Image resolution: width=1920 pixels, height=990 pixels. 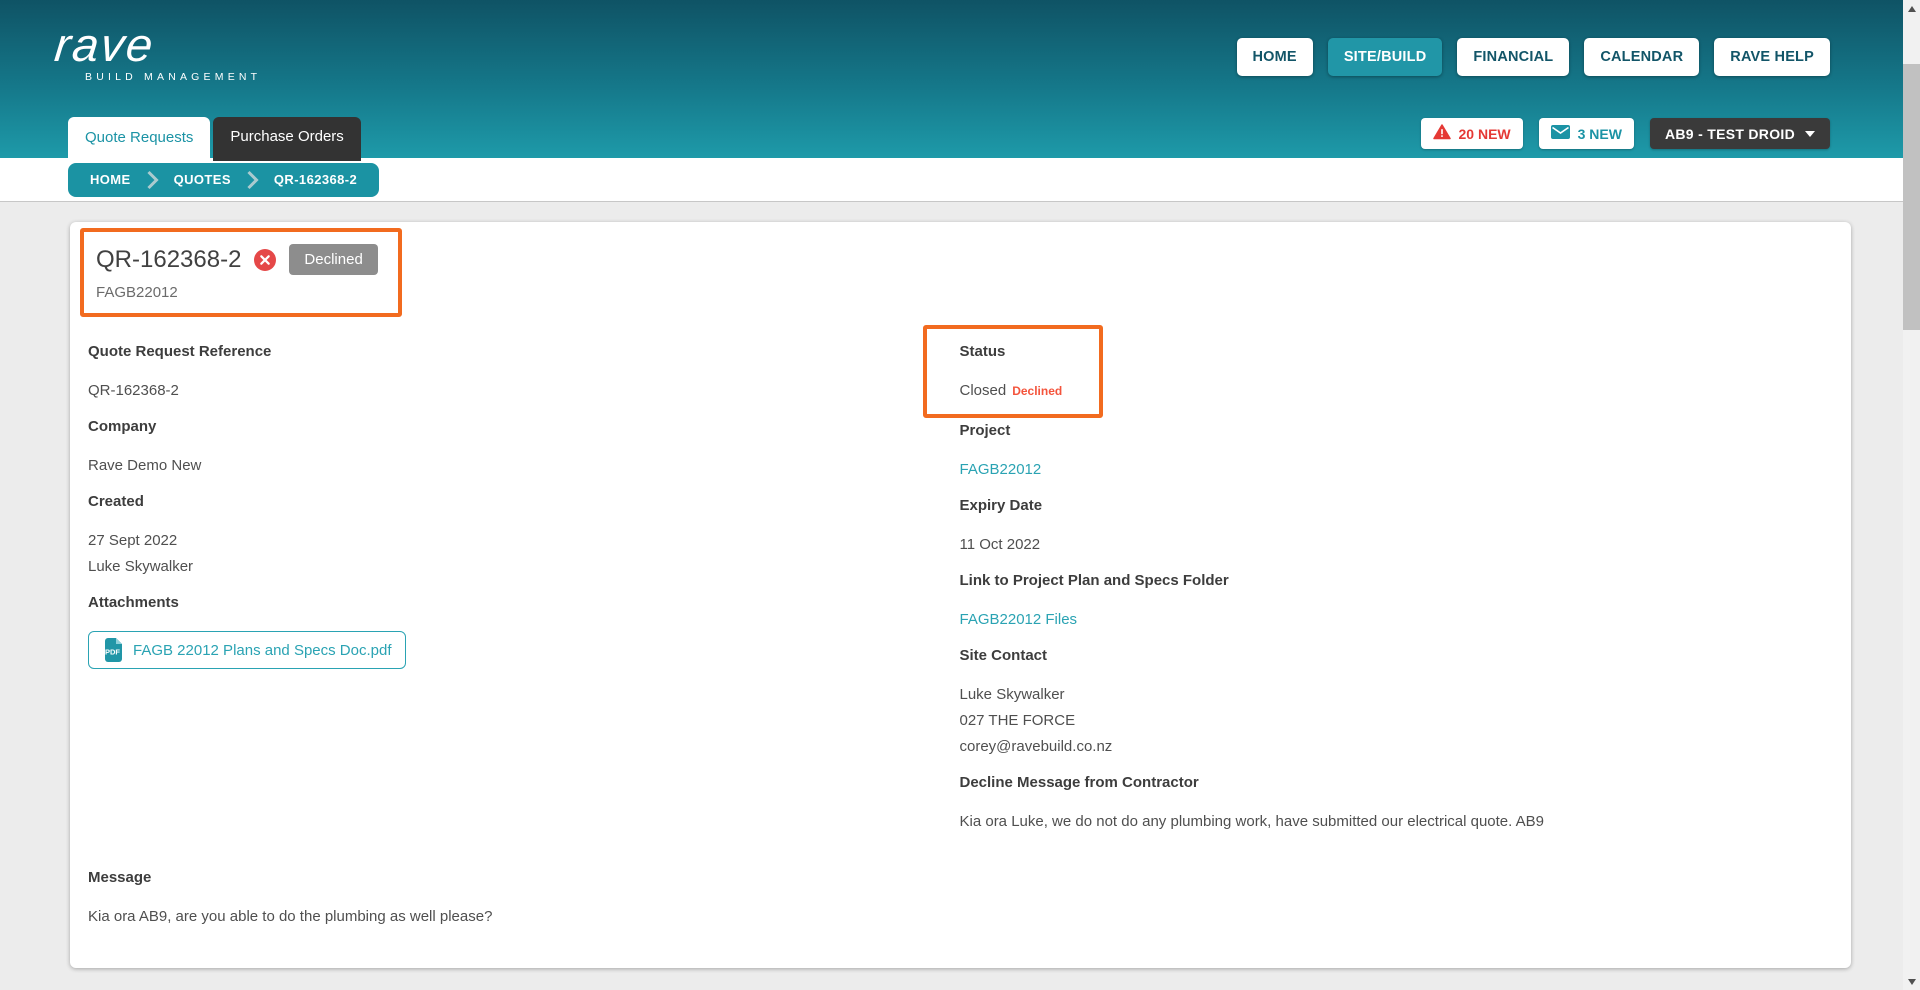 What do you see at coordinates (524, 554) in the screenshot?
I see `created-value: 27 Sept 2022 Luke Skywalker` at bounding box center [524, 554].